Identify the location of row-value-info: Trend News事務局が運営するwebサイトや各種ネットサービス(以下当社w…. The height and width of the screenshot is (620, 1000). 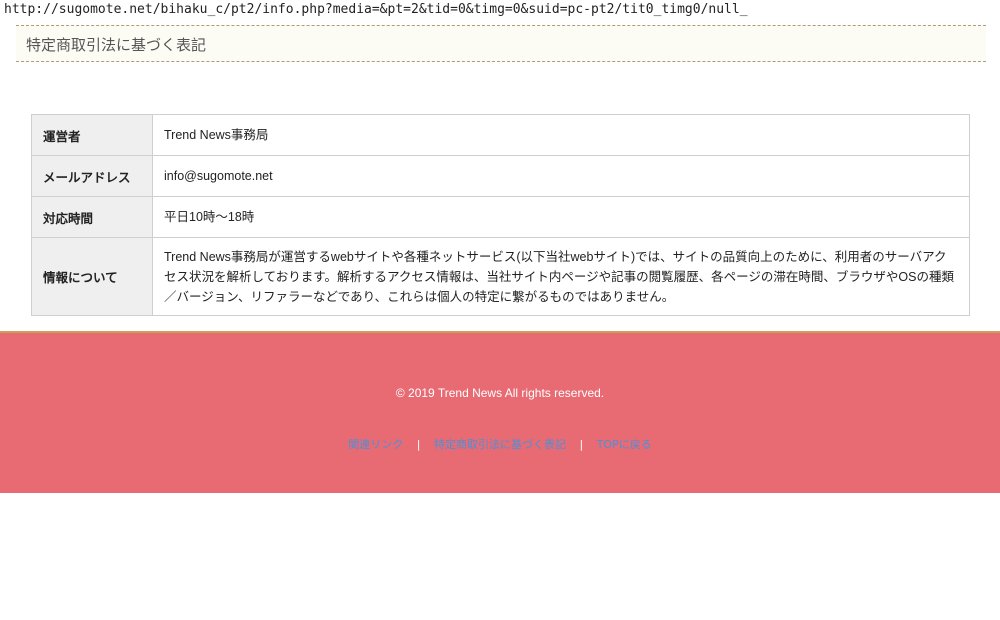
(561, 276).